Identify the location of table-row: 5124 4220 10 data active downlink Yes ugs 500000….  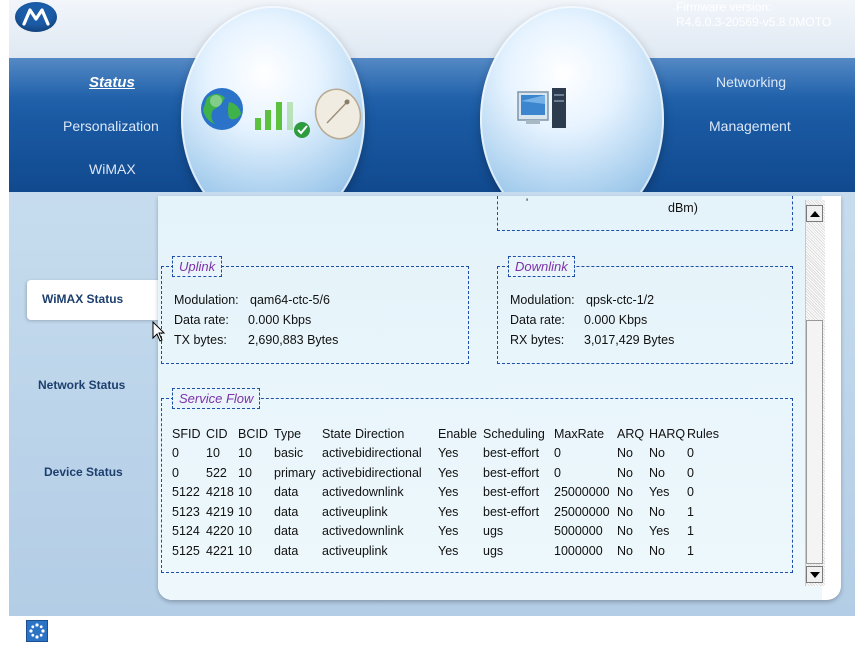
(449, 532).